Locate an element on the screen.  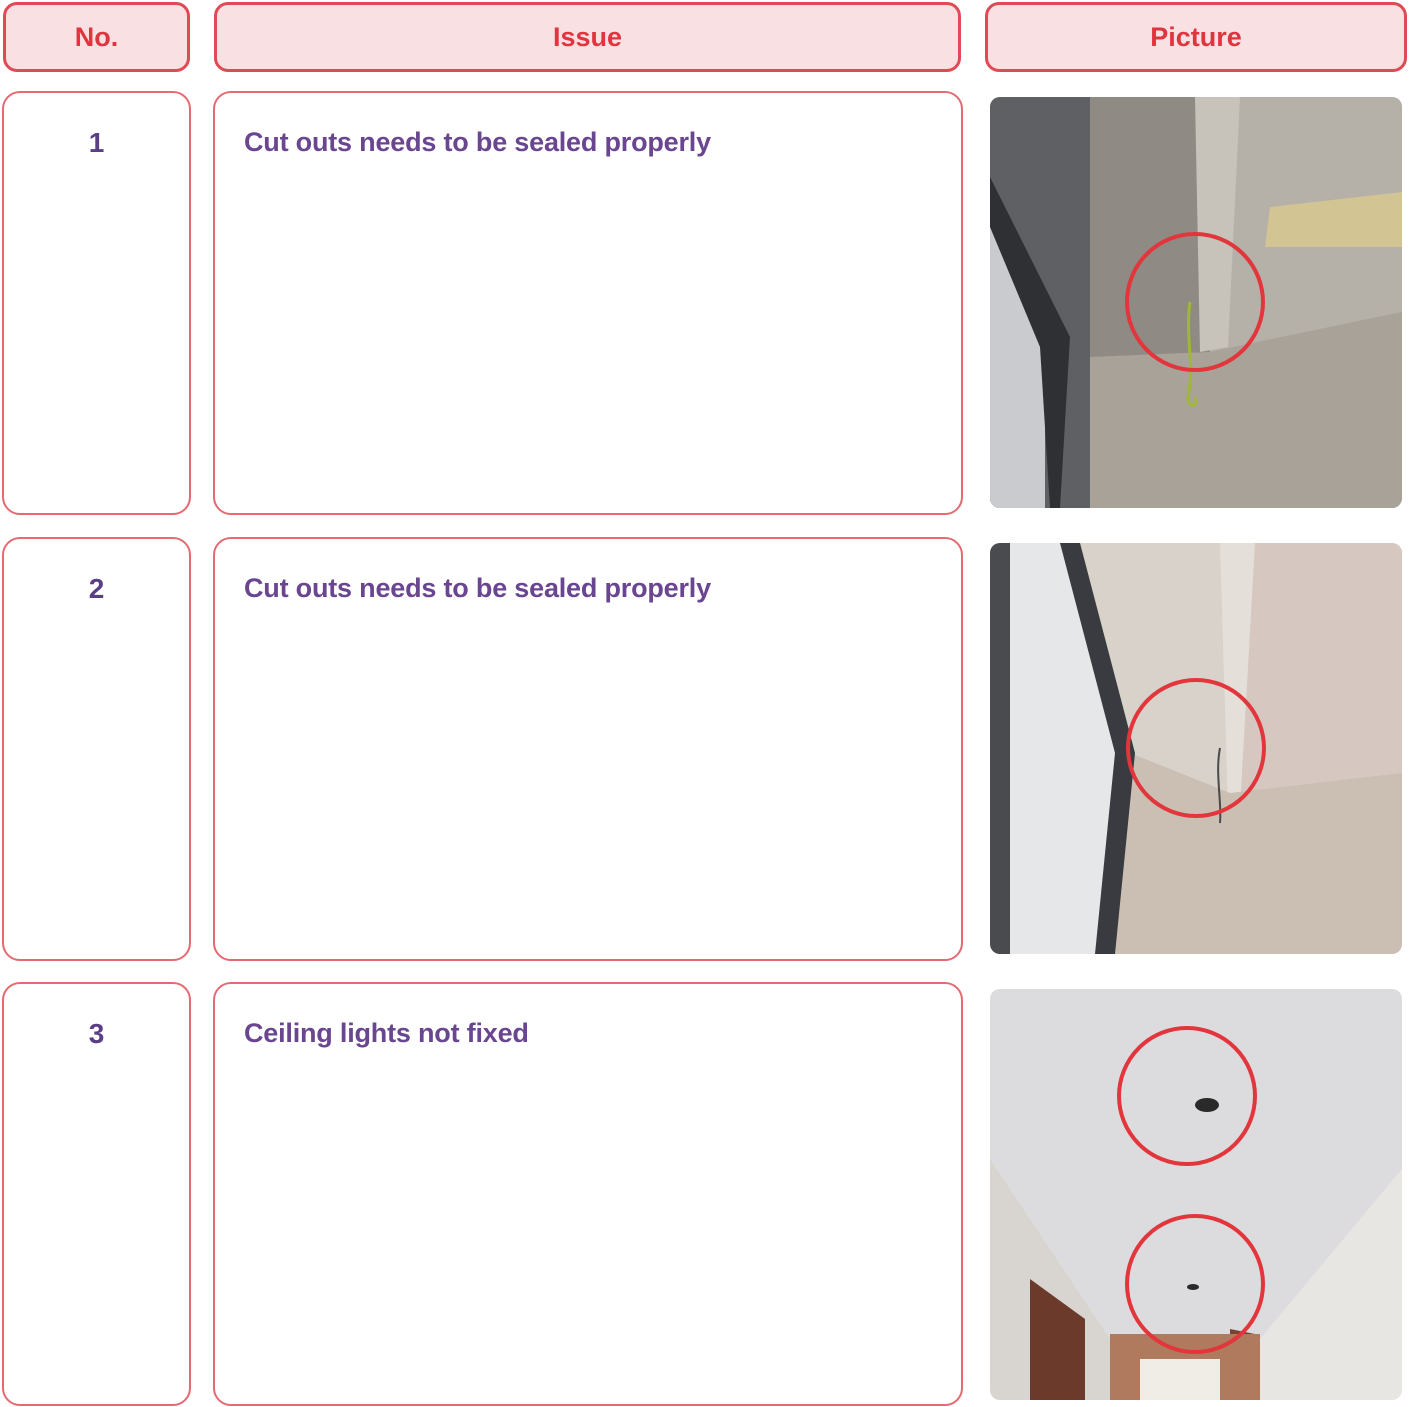
row-2-number-cell: 2 is located at coordinates (96, 749).